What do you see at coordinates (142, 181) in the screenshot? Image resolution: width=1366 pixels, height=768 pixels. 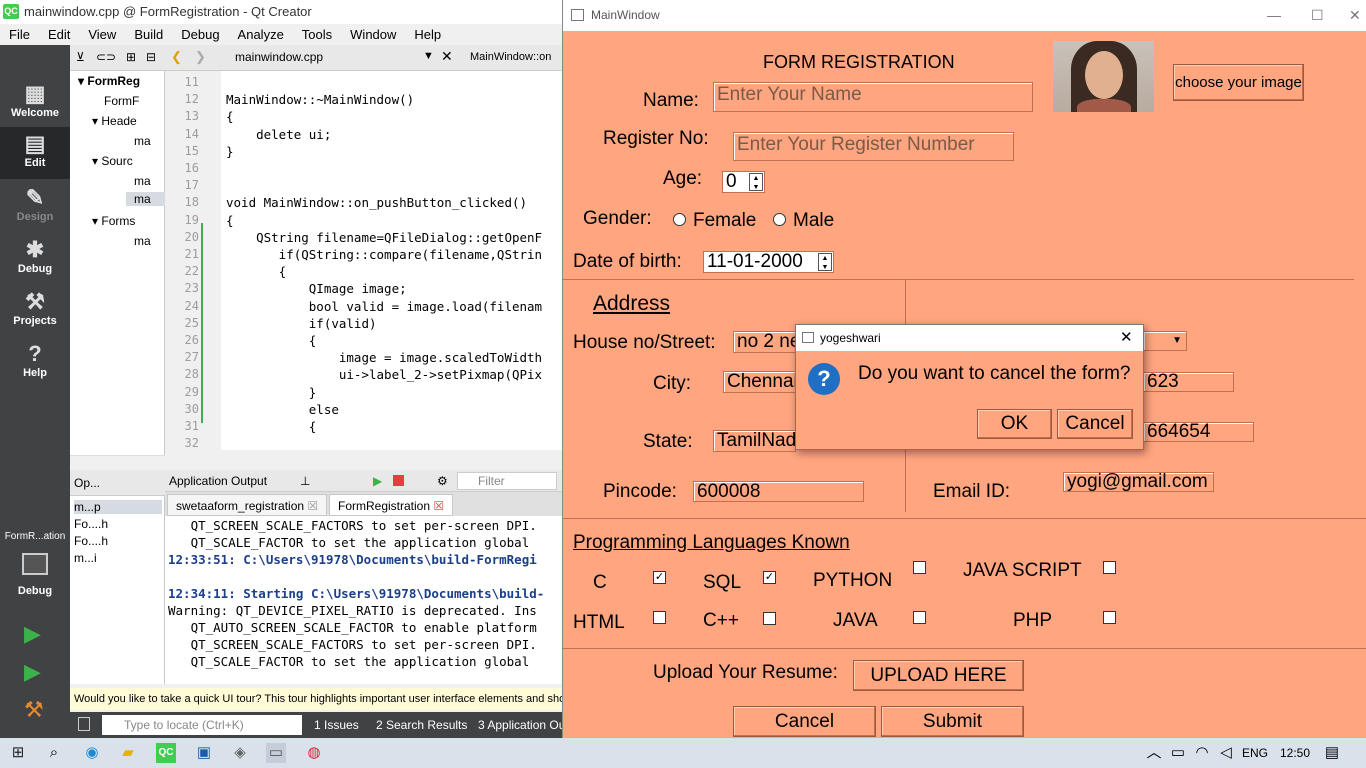 I see `tree-item-source-main: ma` at bounding box center [142, 181].